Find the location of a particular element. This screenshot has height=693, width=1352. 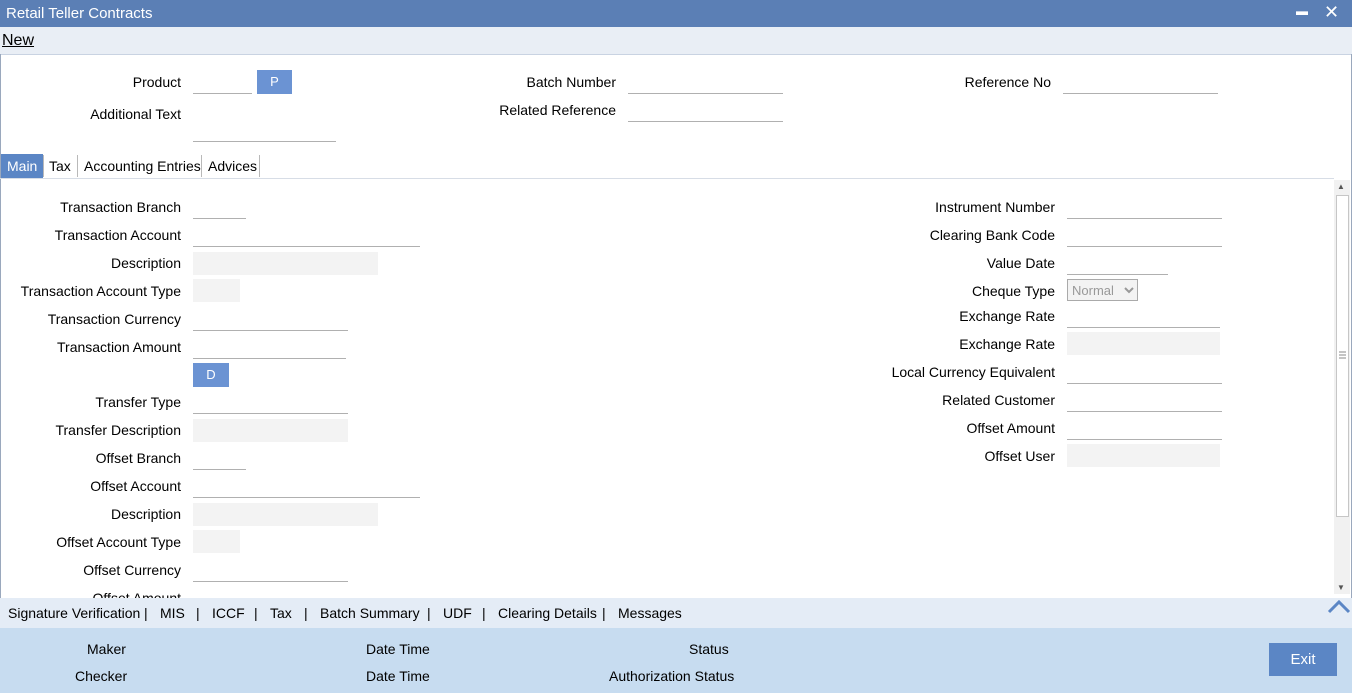

signature-verification-link: Signature Verification is located at coordinates (74, 613).